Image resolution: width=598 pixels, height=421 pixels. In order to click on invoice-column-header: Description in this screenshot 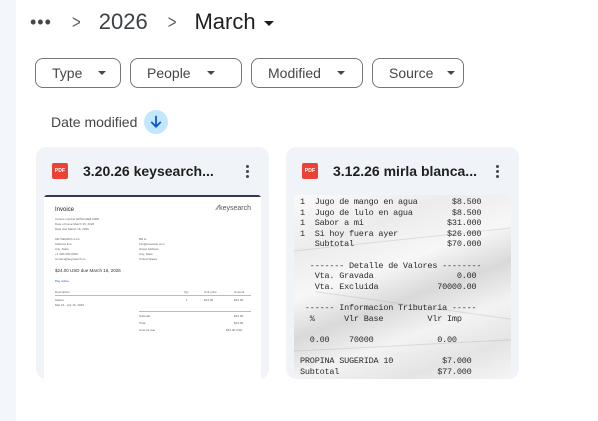, I will do `click(63, 292)`.